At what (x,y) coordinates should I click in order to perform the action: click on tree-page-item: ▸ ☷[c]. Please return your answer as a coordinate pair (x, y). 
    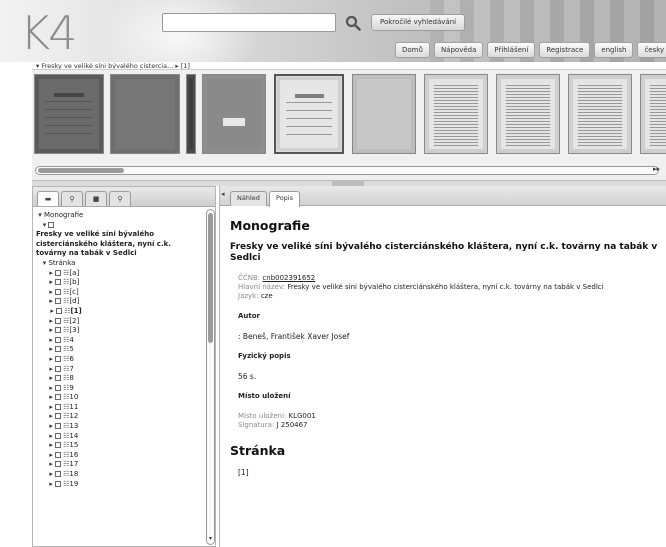
    Looking at the image, I should click on (120, 293).